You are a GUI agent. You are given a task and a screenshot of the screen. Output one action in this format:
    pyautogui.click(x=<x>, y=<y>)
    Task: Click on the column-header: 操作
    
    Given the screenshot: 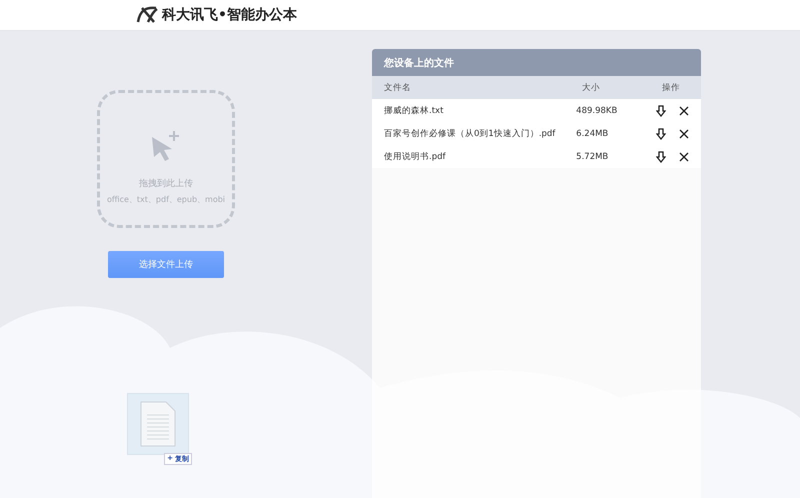 What is the action you would take?
    pyautogui.click(x=671, y=88)
    